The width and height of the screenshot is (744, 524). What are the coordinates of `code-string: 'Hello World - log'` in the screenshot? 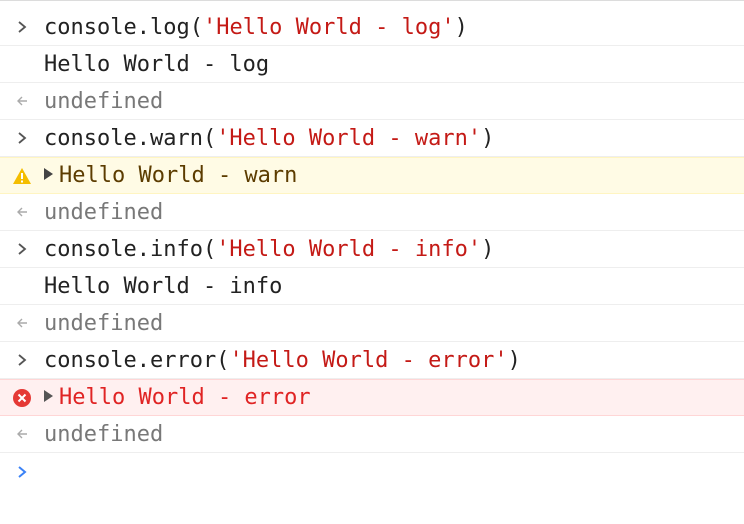 It's located at (328, 27).